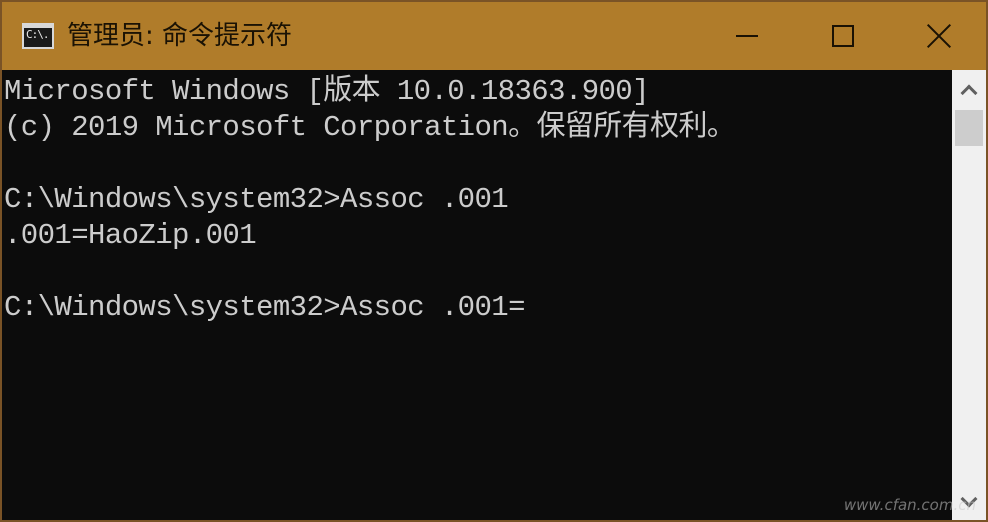 This screenshot has width=988, height=522. Describe the element at coordinates (494, 36) in the screenshot. I see `title-bar: C:\. 管理员: 命令提示符` at that location.